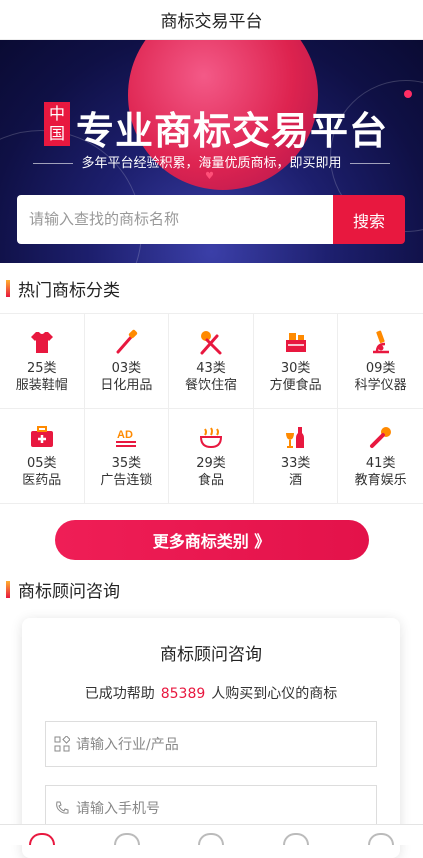 The image size is (423, 858). What do you see at coordinates (125, 435) in the screenshot?
I see `svg-text: AD` at bounding box center [125, 435].